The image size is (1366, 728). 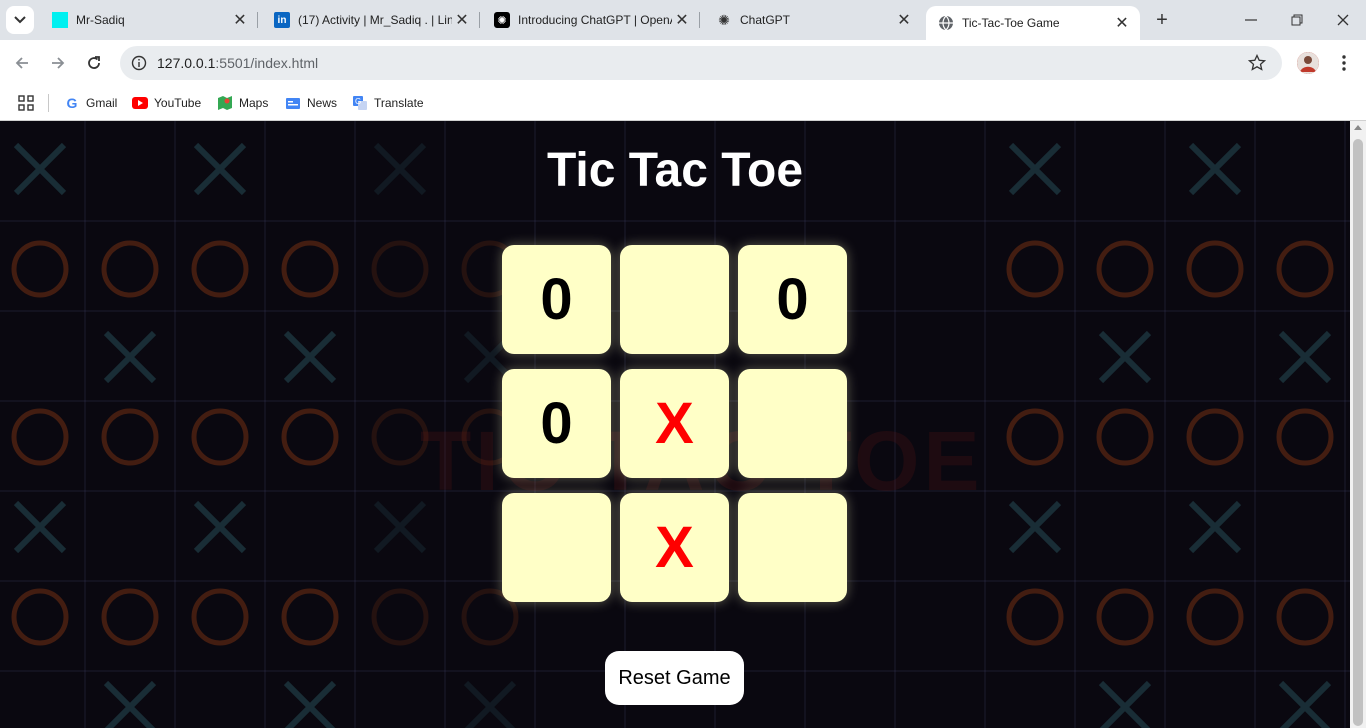 I want to click on google-icon: G, so click(x=72, y=103).